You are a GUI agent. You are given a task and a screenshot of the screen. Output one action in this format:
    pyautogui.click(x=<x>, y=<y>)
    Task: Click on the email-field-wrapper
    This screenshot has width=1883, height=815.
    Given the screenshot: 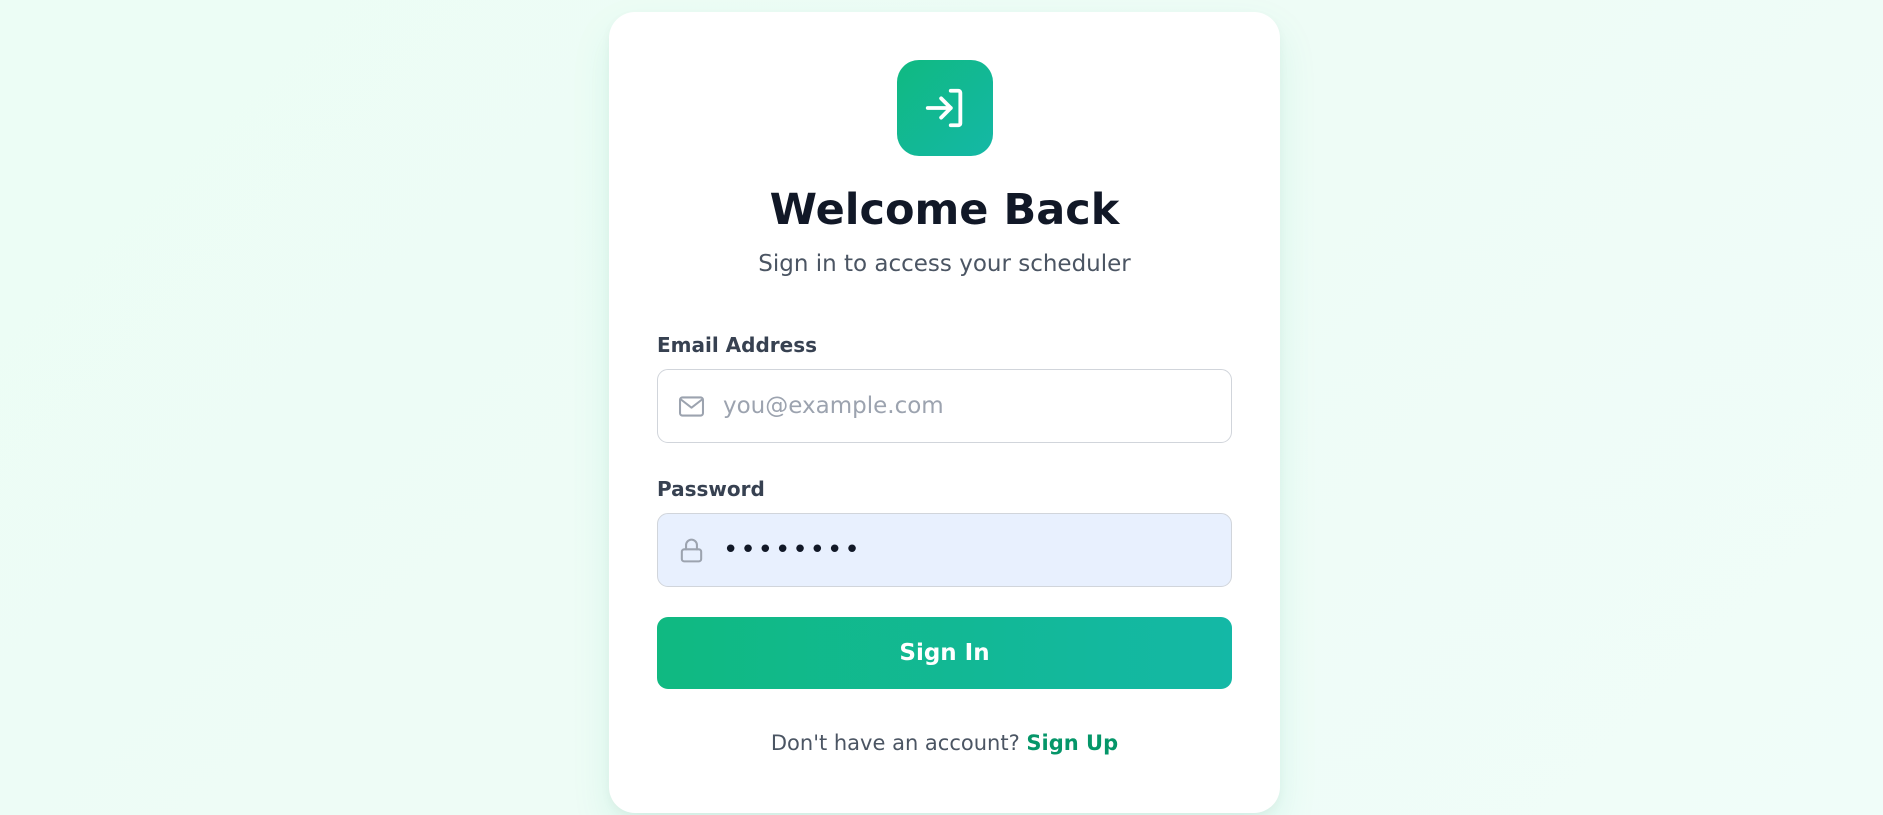 What is the action you would take?
    pyautogui.click(x=944, y=406)
    